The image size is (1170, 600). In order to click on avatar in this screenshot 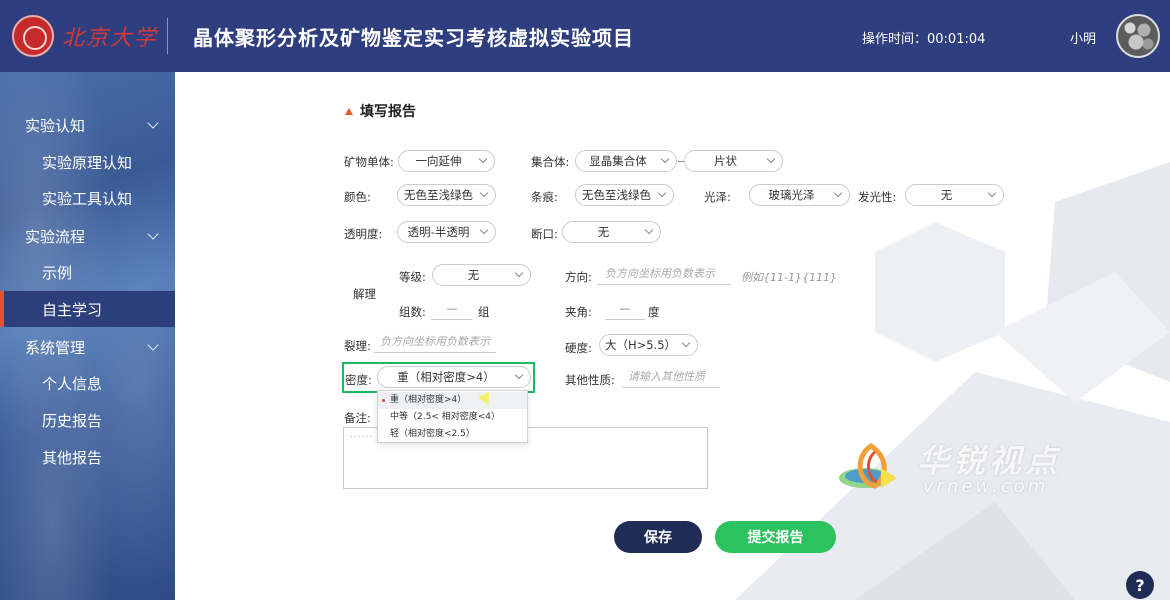, I will do `click(1138, 36)`.